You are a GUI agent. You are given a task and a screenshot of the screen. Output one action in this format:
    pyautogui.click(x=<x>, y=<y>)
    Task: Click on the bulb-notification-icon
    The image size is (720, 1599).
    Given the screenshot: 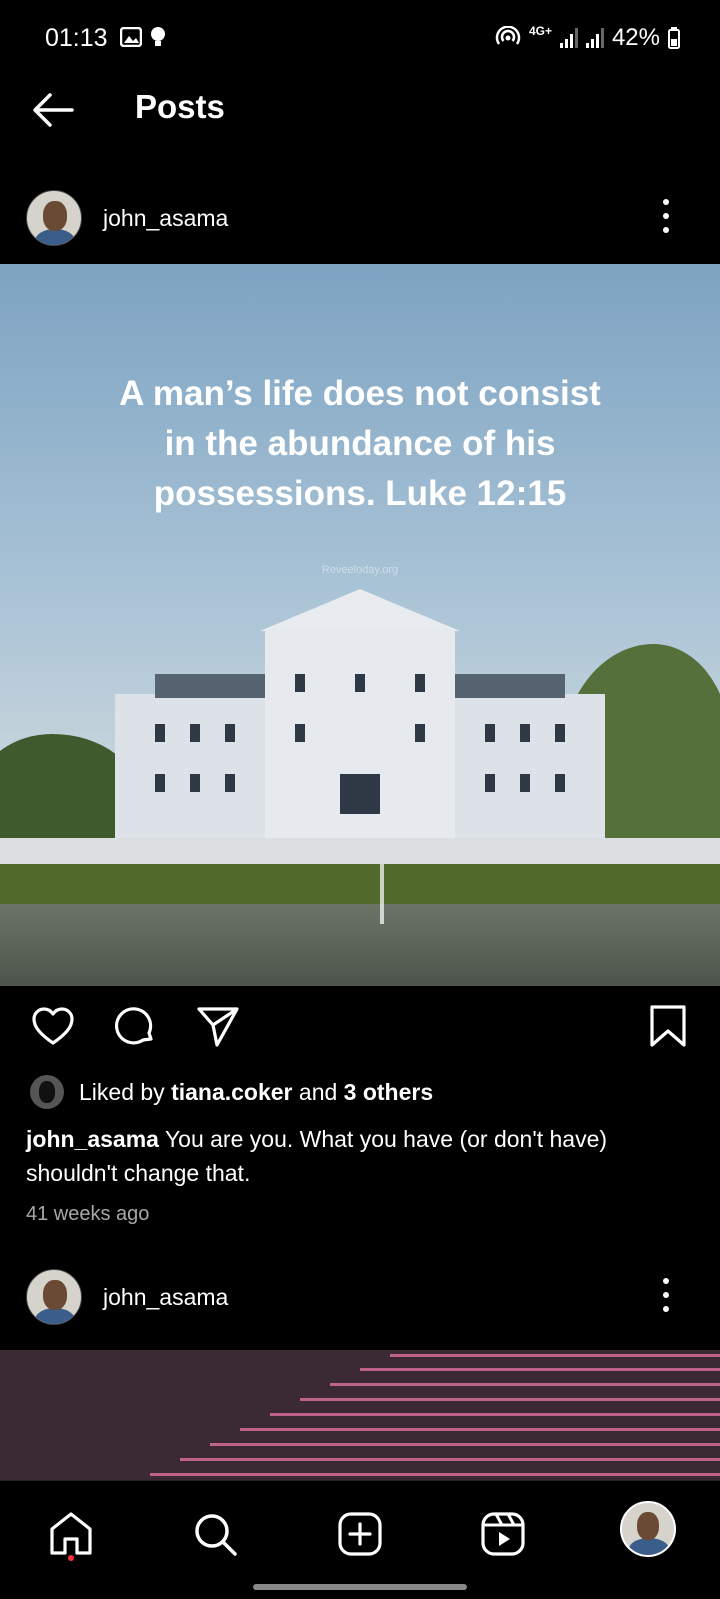 What is the action you would take?
    pyautogui.click(x=158, y=36)
    